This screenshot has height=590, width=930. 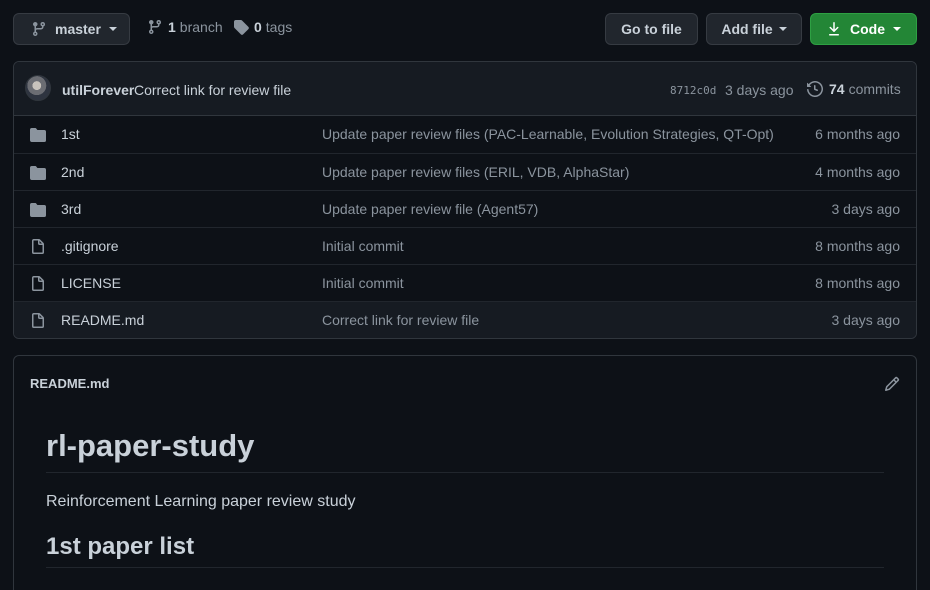 What do you see at coordinates (430, 209) in the screenshot?
I see `file-commit-message-link: Update paper review file (Agent57)` at bounding box center [430, 209].